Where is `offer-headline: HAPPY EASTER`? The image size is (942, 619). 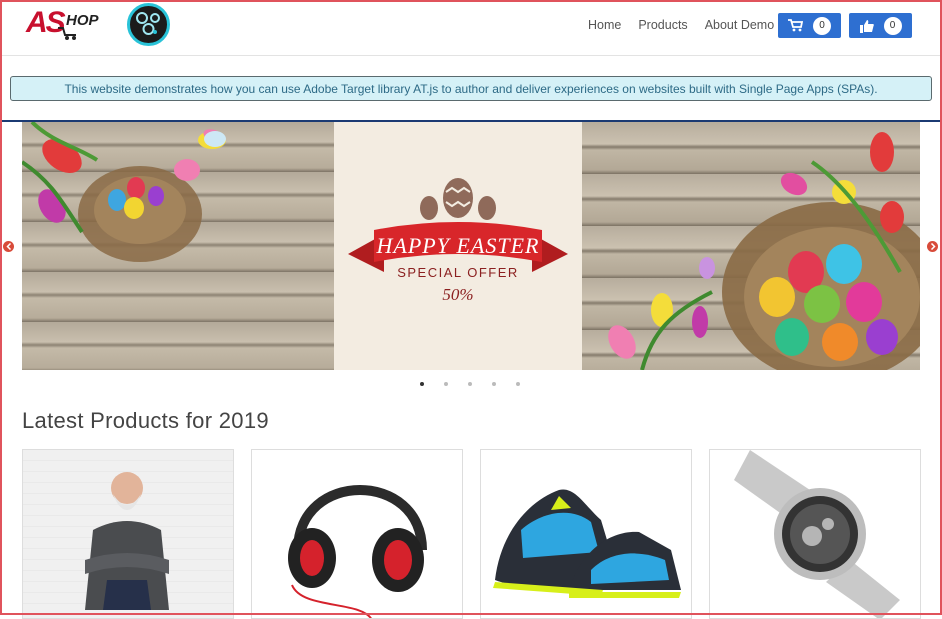
offer-headline: HAPPY EASTER is located at coordinates (458, 245).